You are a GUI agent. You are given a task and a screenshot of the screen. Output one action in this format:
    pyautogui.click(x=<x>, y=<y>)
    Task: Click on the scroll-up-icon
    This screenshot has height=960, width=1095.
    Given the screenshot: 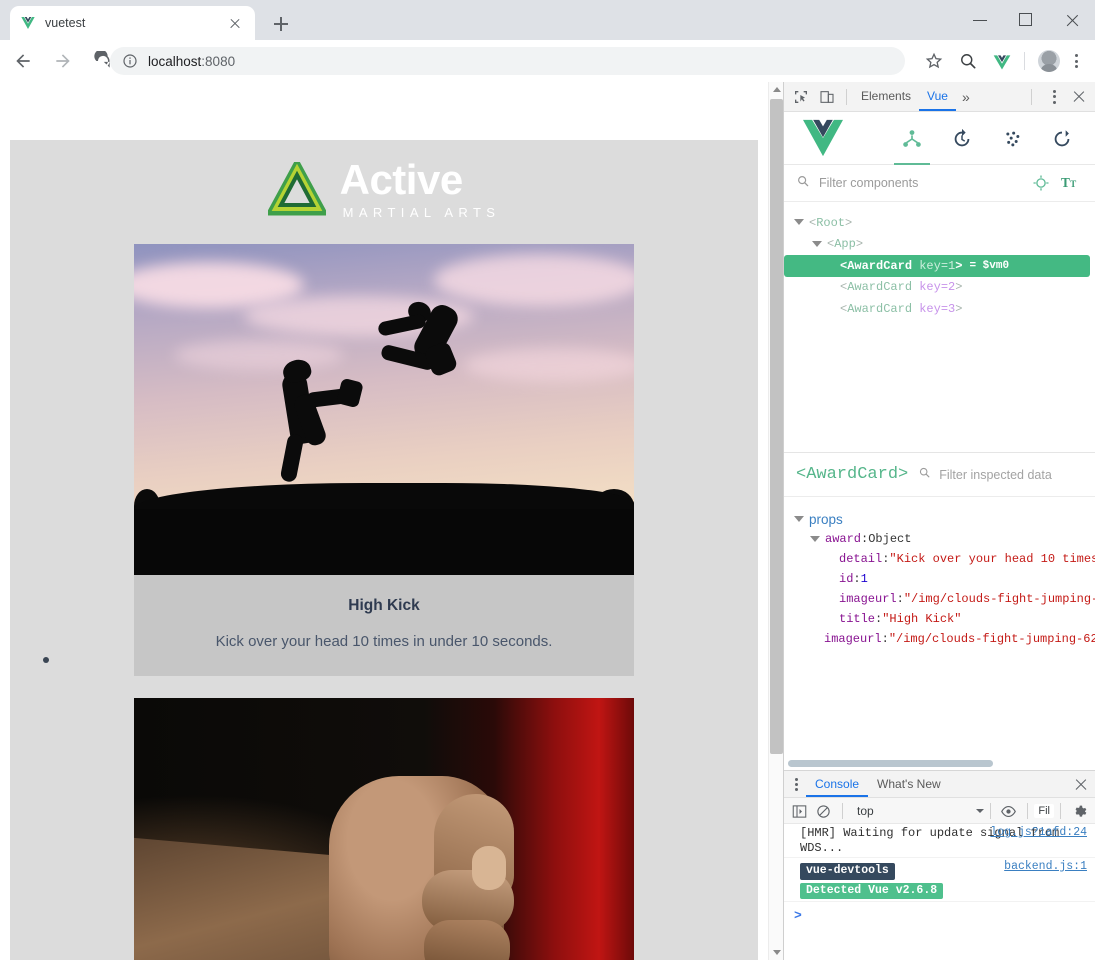 What is the action you would take?
    pyautogui.click(x=776, y=89)
    